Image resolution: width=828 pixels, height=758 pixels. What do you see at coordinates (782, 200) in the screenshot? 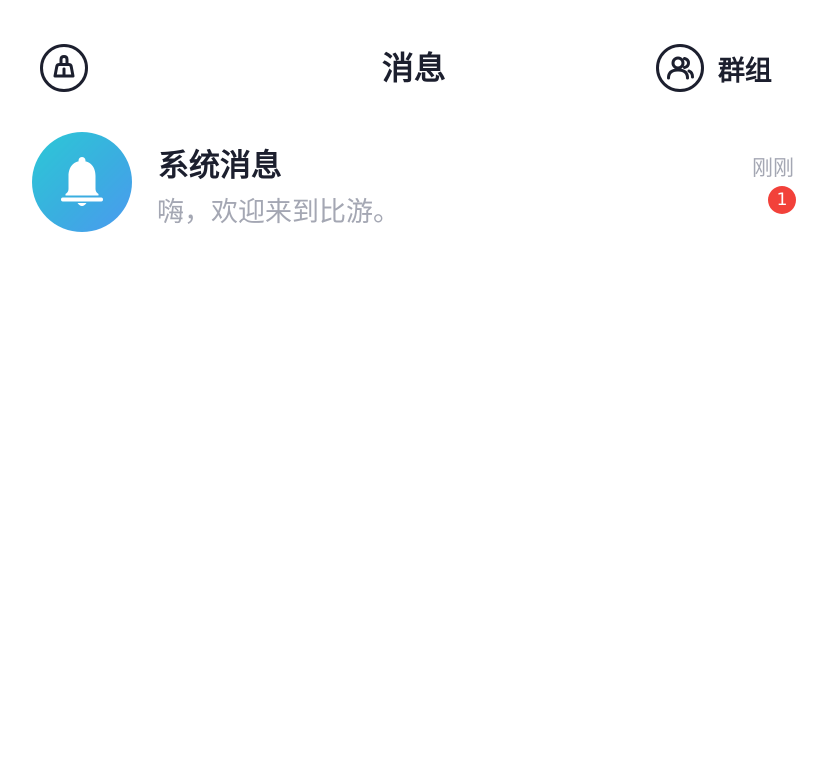
I see `unread-badge: 1` at bounding box center [782, 200].